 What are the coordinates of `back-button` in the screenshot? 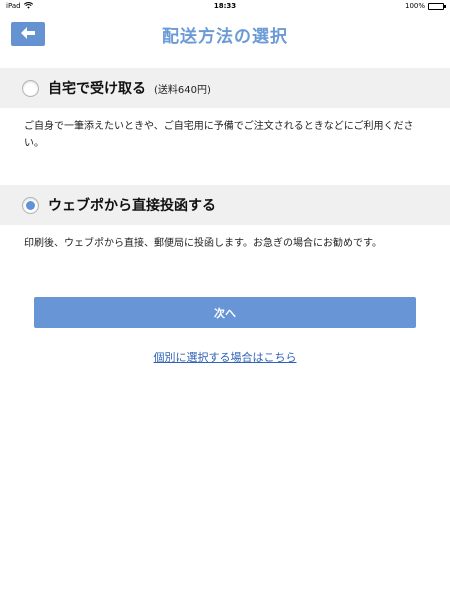 It's located at (28, 34).